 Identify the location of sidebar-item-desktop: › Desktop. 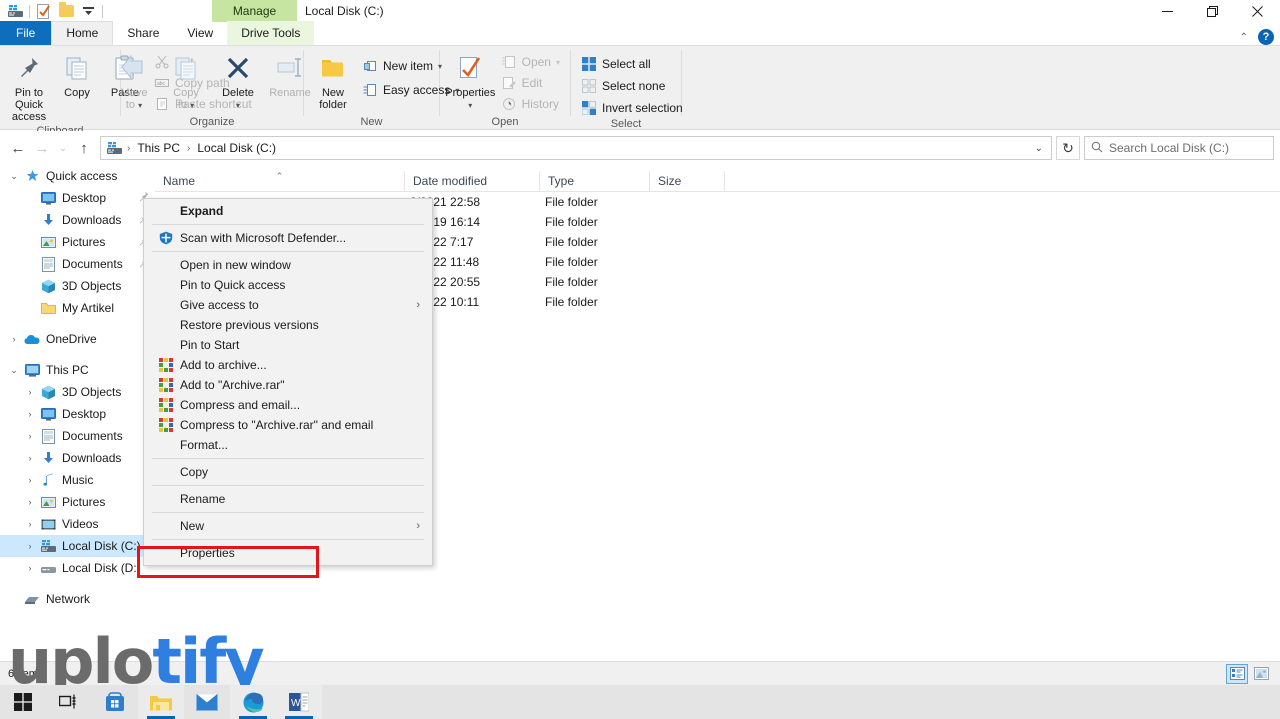
(77, 414).